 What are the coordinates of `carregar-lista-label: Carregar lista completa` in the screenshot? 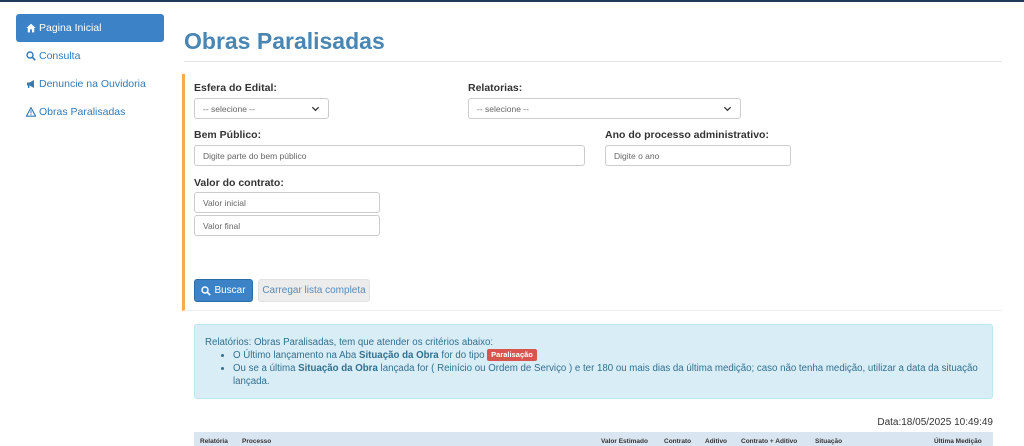 It's located at (314, 290).